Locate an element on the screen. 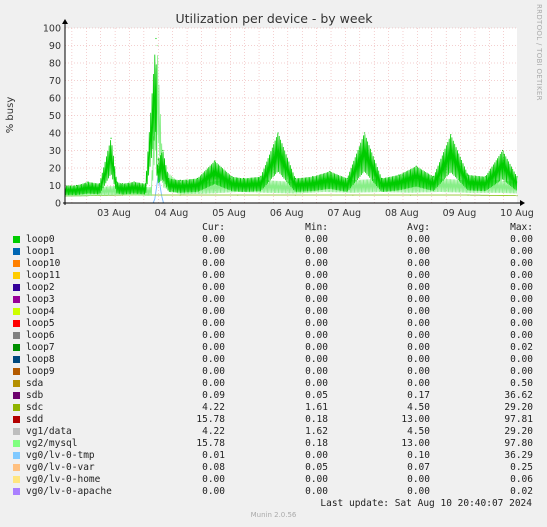 This screenshot has height=527, width=547. legend-cur-value: 0.09 is located at coordinates (213, 395).